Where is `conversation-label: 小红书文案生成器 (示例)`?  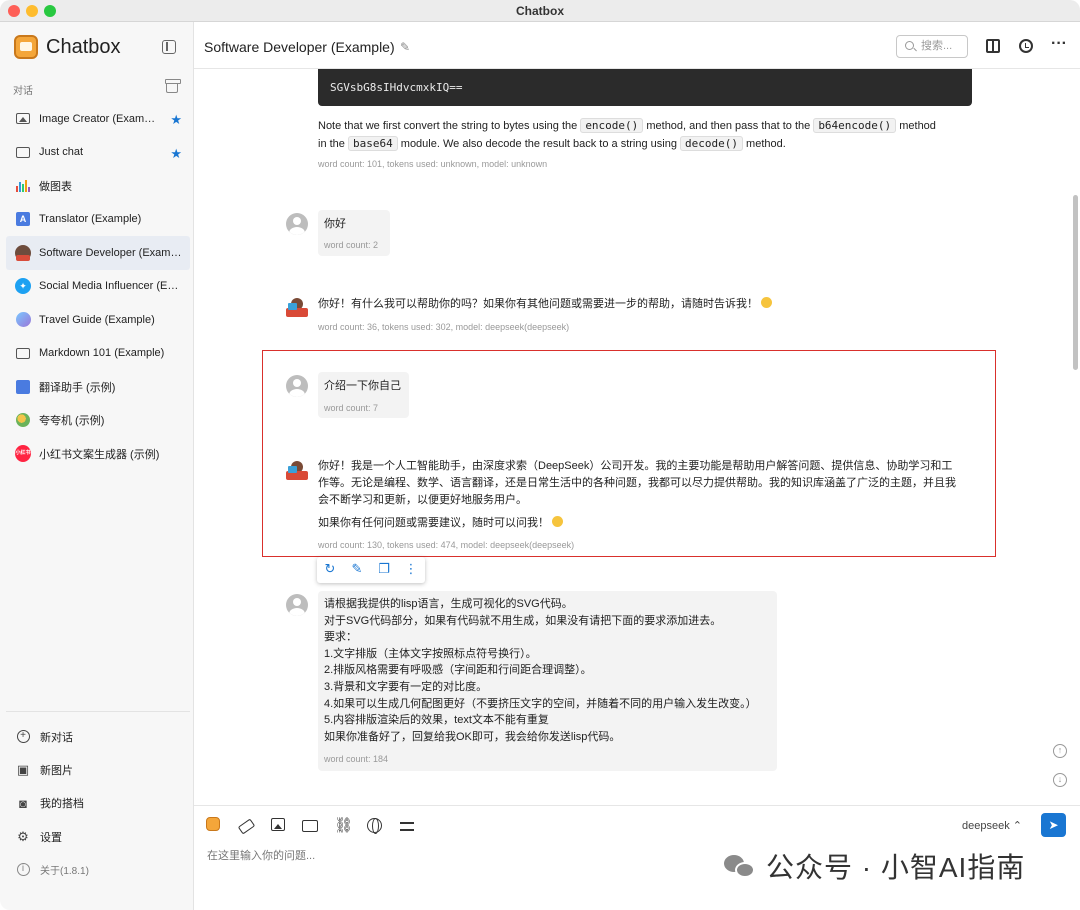
conversation-label: 小红书文案生成器 (示例) is located at coordinates (99, 454).